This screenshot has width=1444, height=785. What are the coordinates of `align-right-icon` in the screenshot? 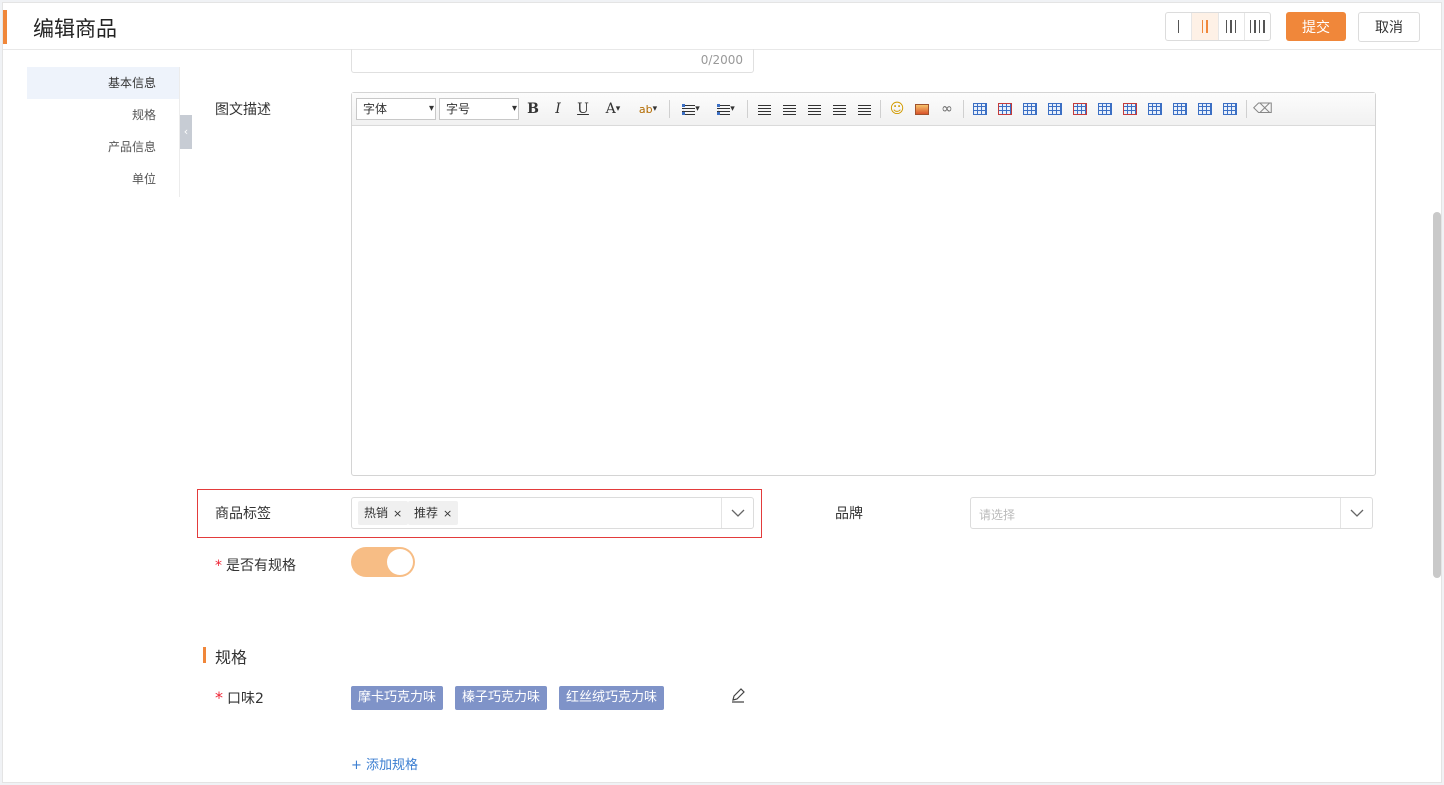 It's located at (839, 109).